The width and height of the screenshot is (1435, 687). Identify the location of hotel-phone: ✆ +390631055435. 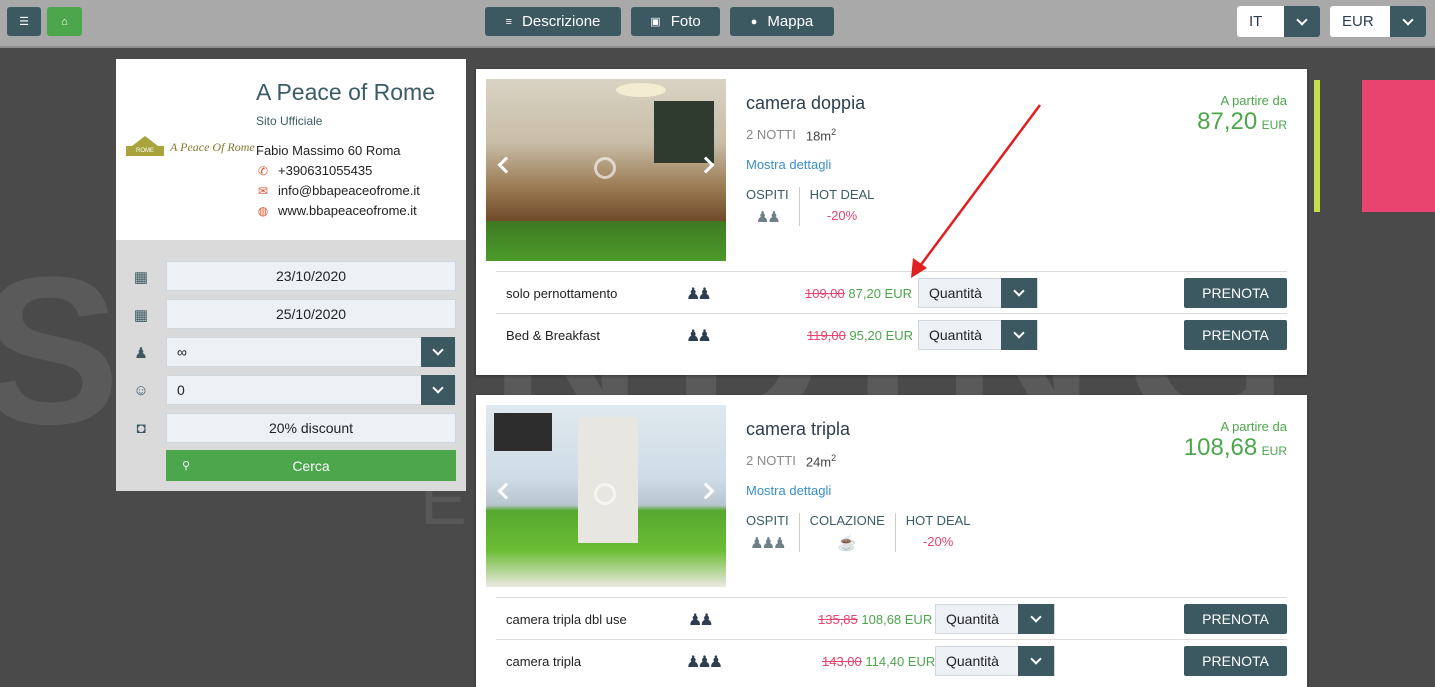
(314, 170).